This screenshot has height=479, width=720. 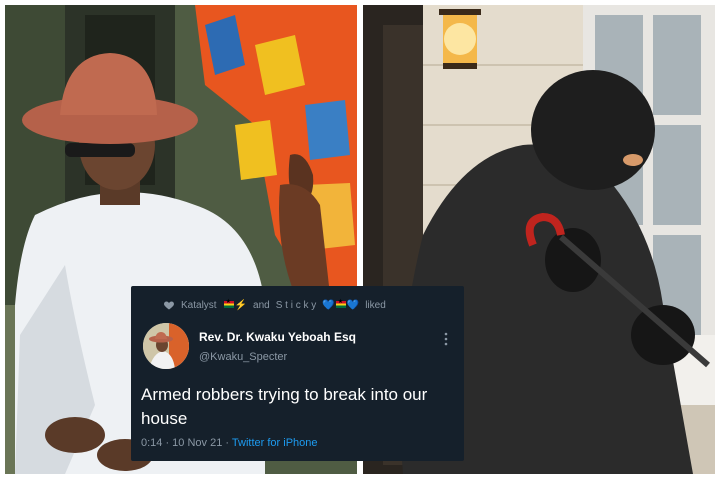 What do you see at coordinates (296, 305) in the screenshot?
I see `liked-user-2: S t i c k y` at bounding box center [296, 305].